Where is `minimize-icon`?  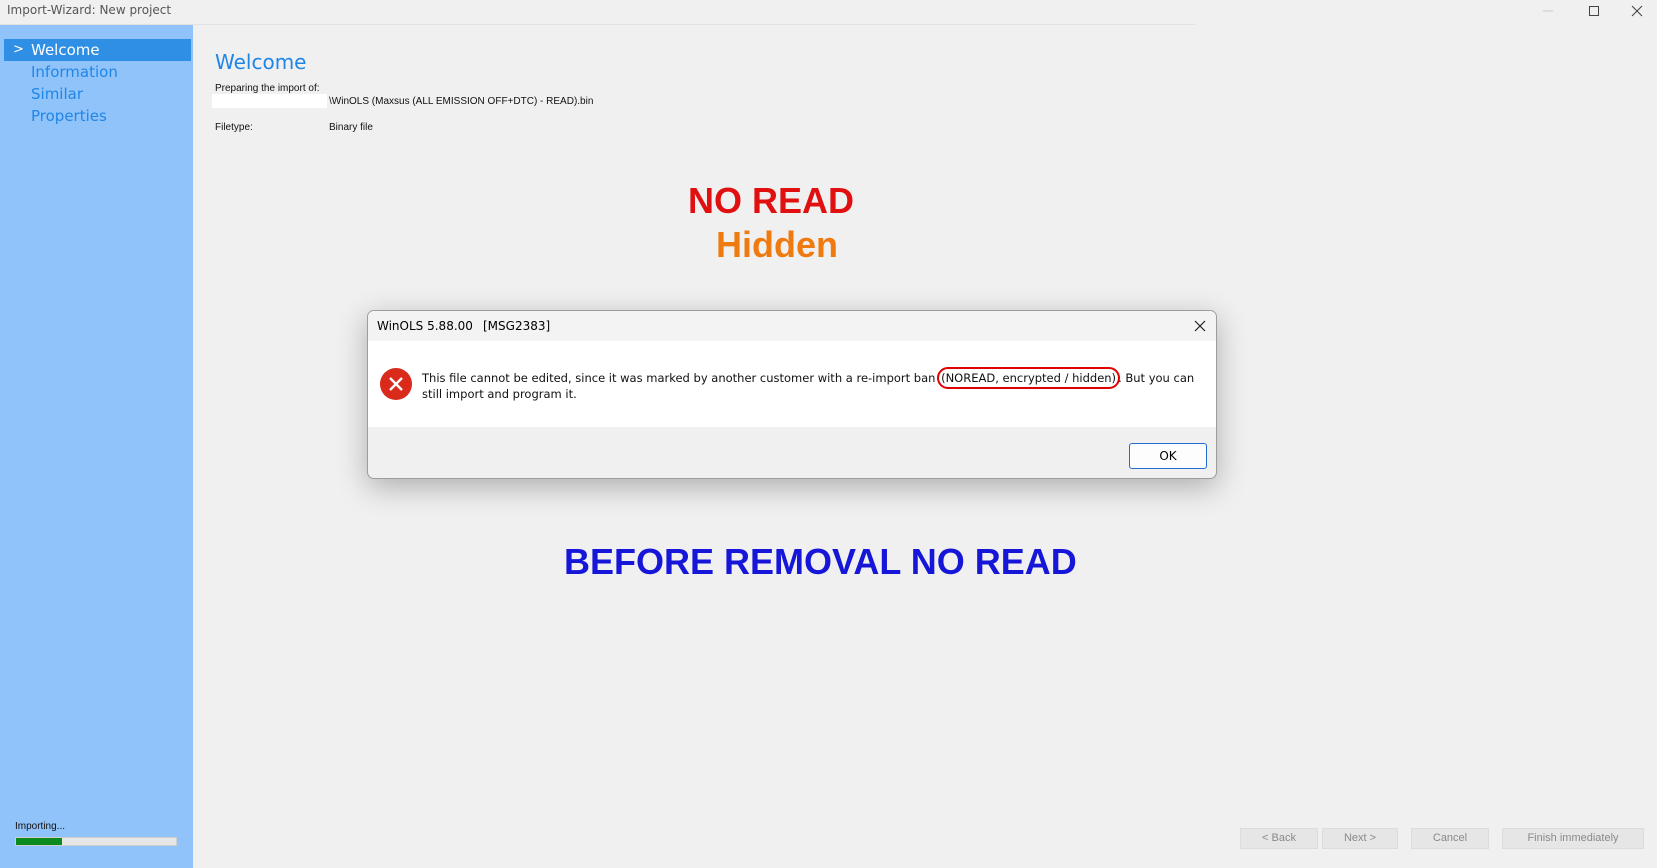
minimize-icon is located at coordinates (1548, 11).